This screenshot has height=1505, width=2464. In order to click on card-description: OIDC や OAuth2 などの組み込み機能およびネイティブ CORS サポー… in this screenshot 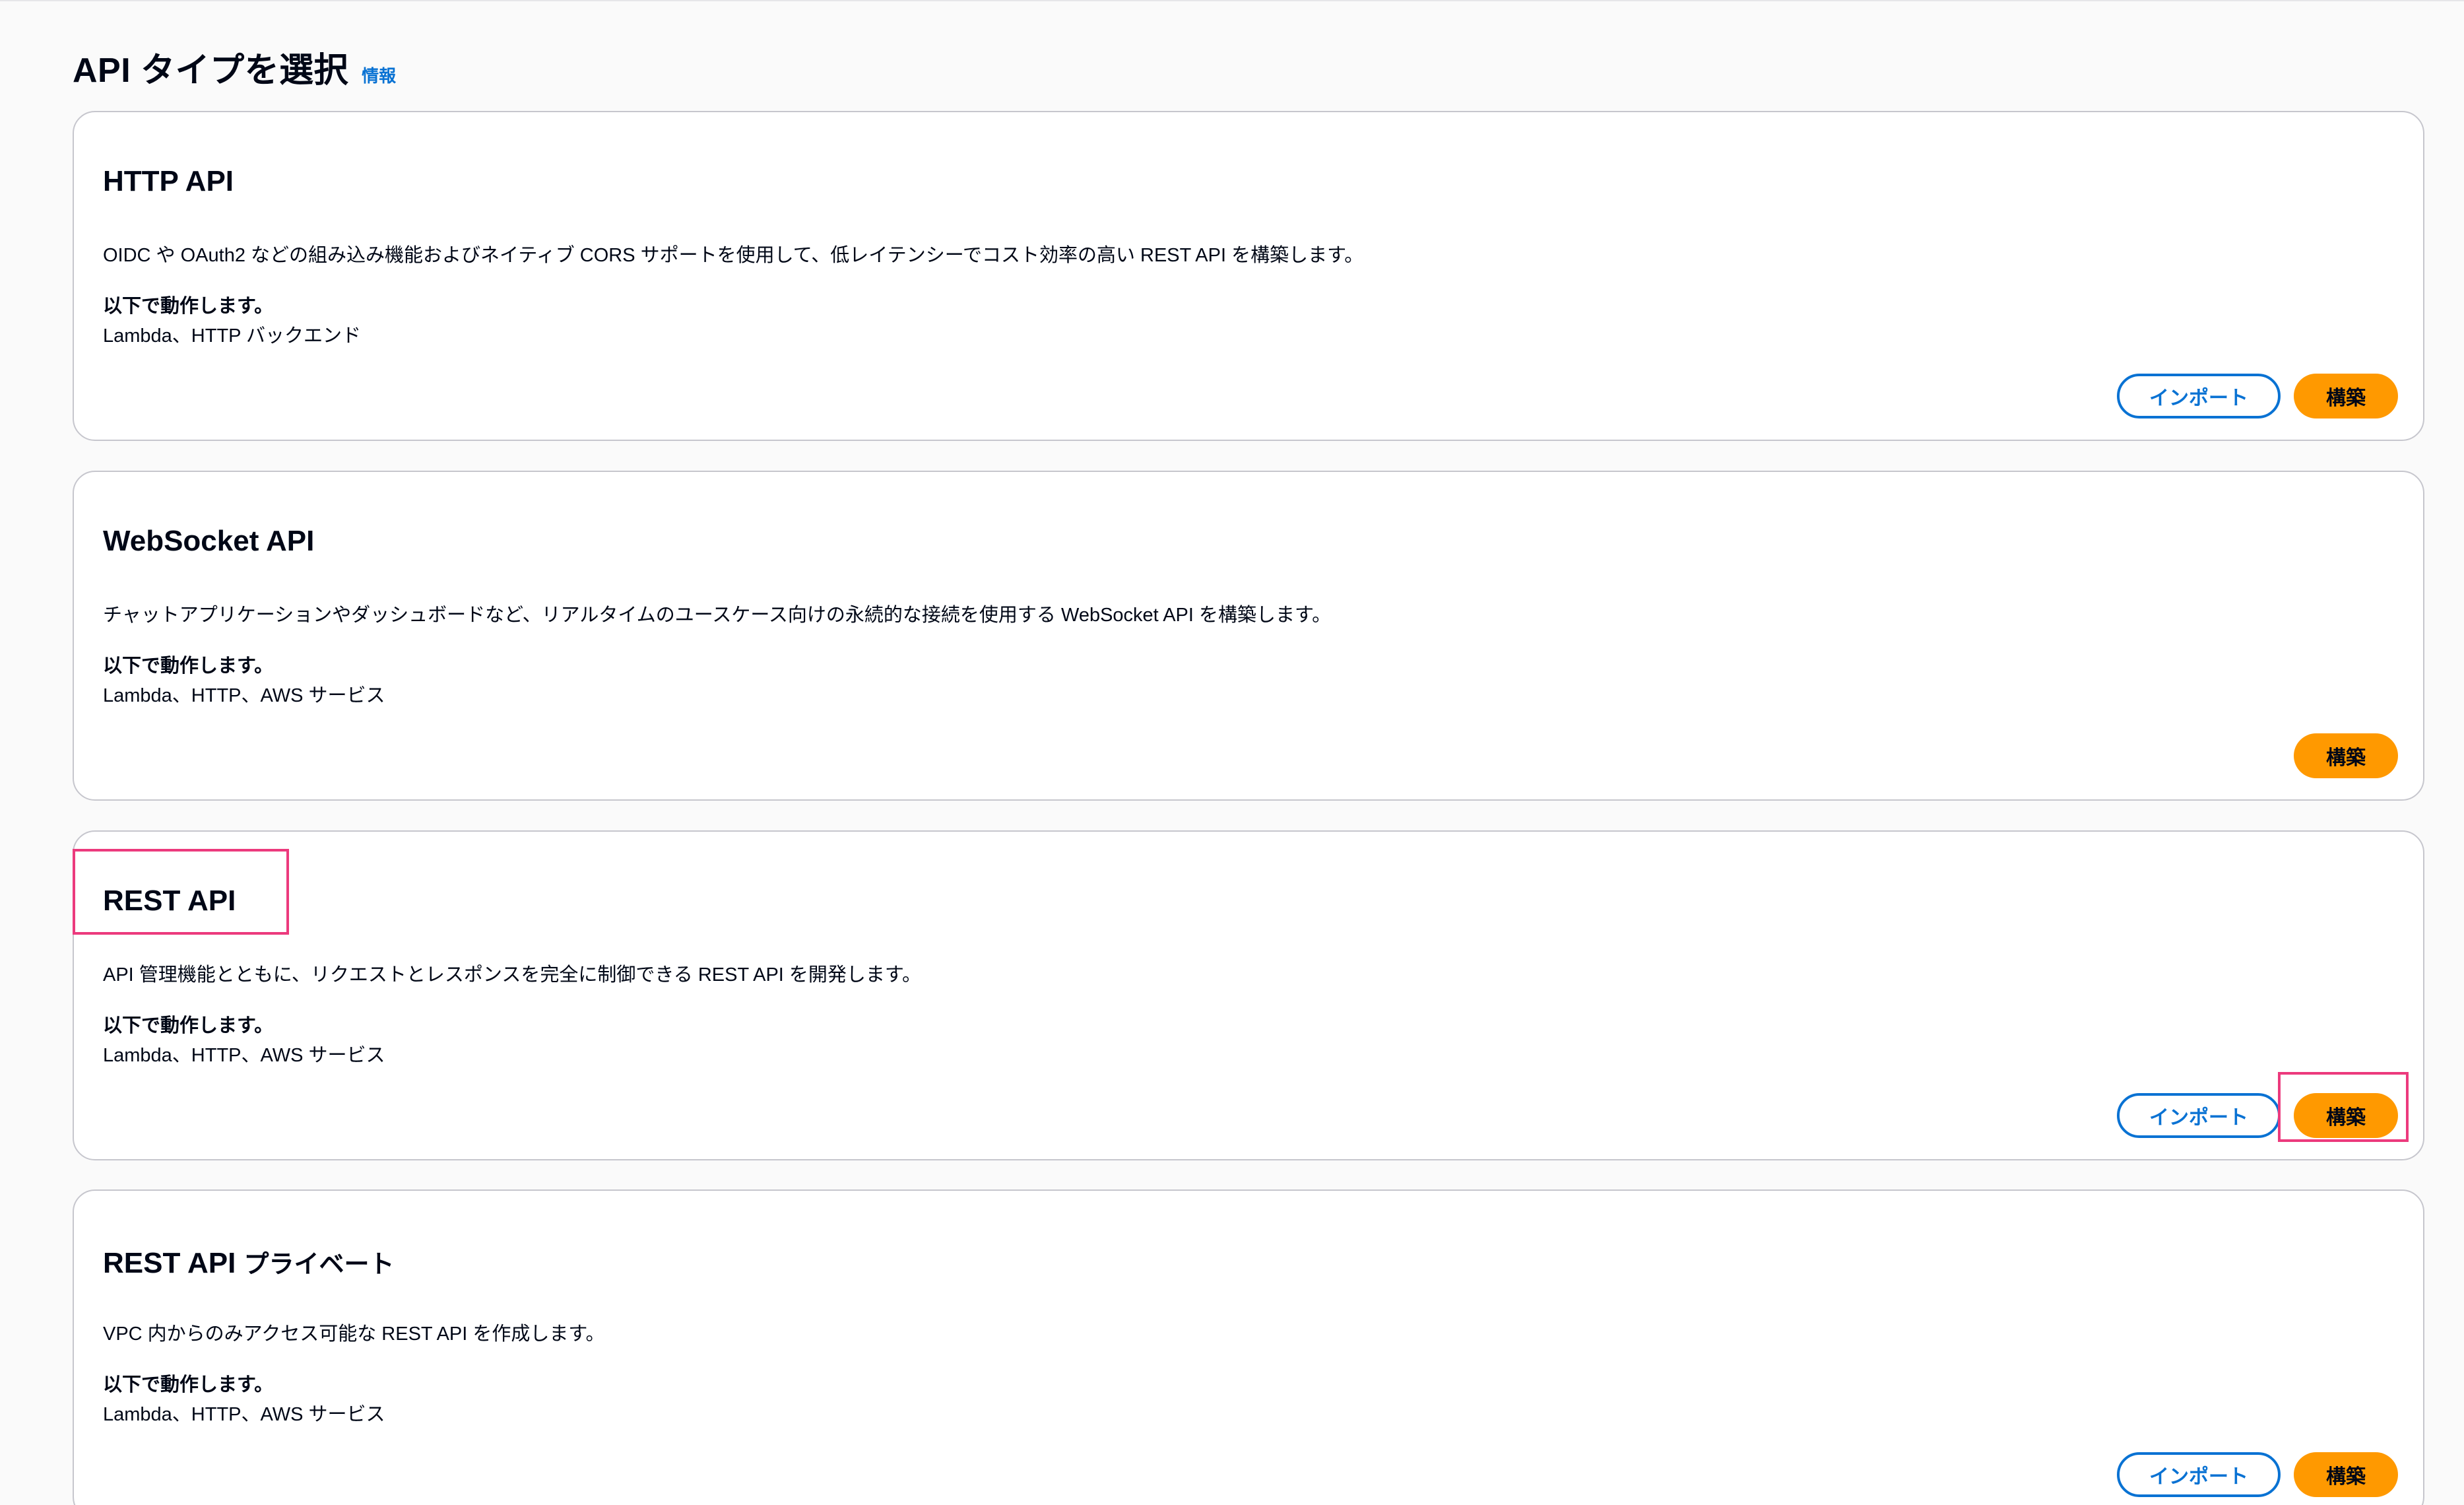, I will do `click(733, 255)`.